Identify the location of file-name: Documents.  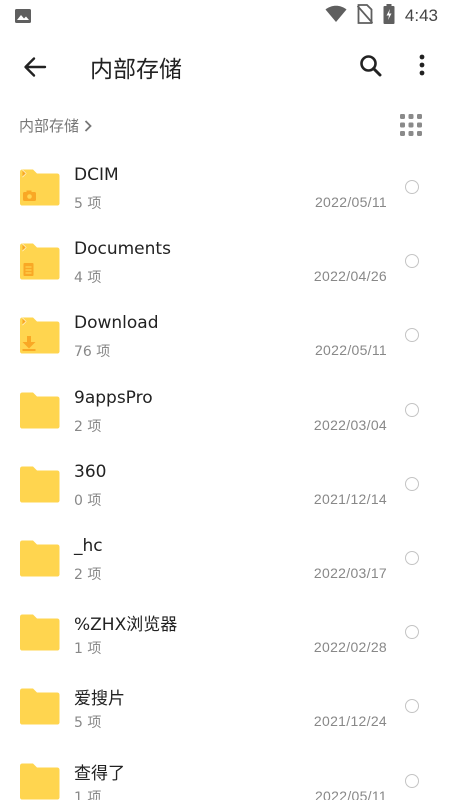
(122, 249).